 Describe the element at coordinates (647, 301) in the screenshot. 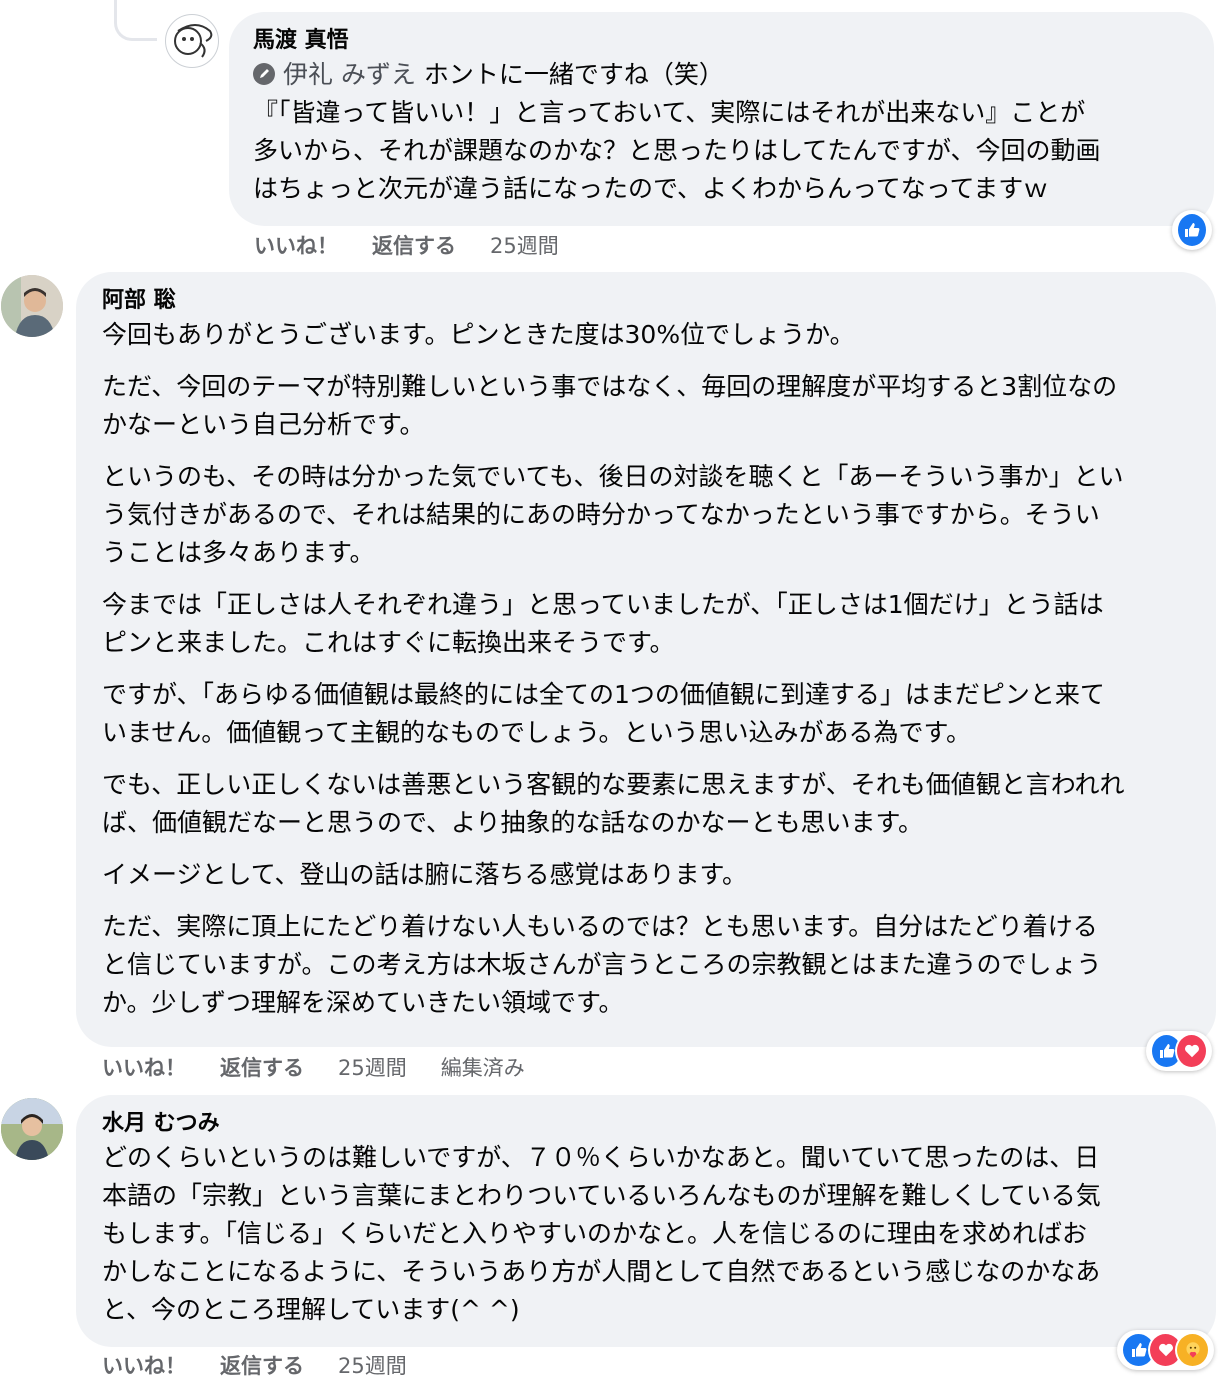

I see `comment-author: 阿部 聡` at that location.